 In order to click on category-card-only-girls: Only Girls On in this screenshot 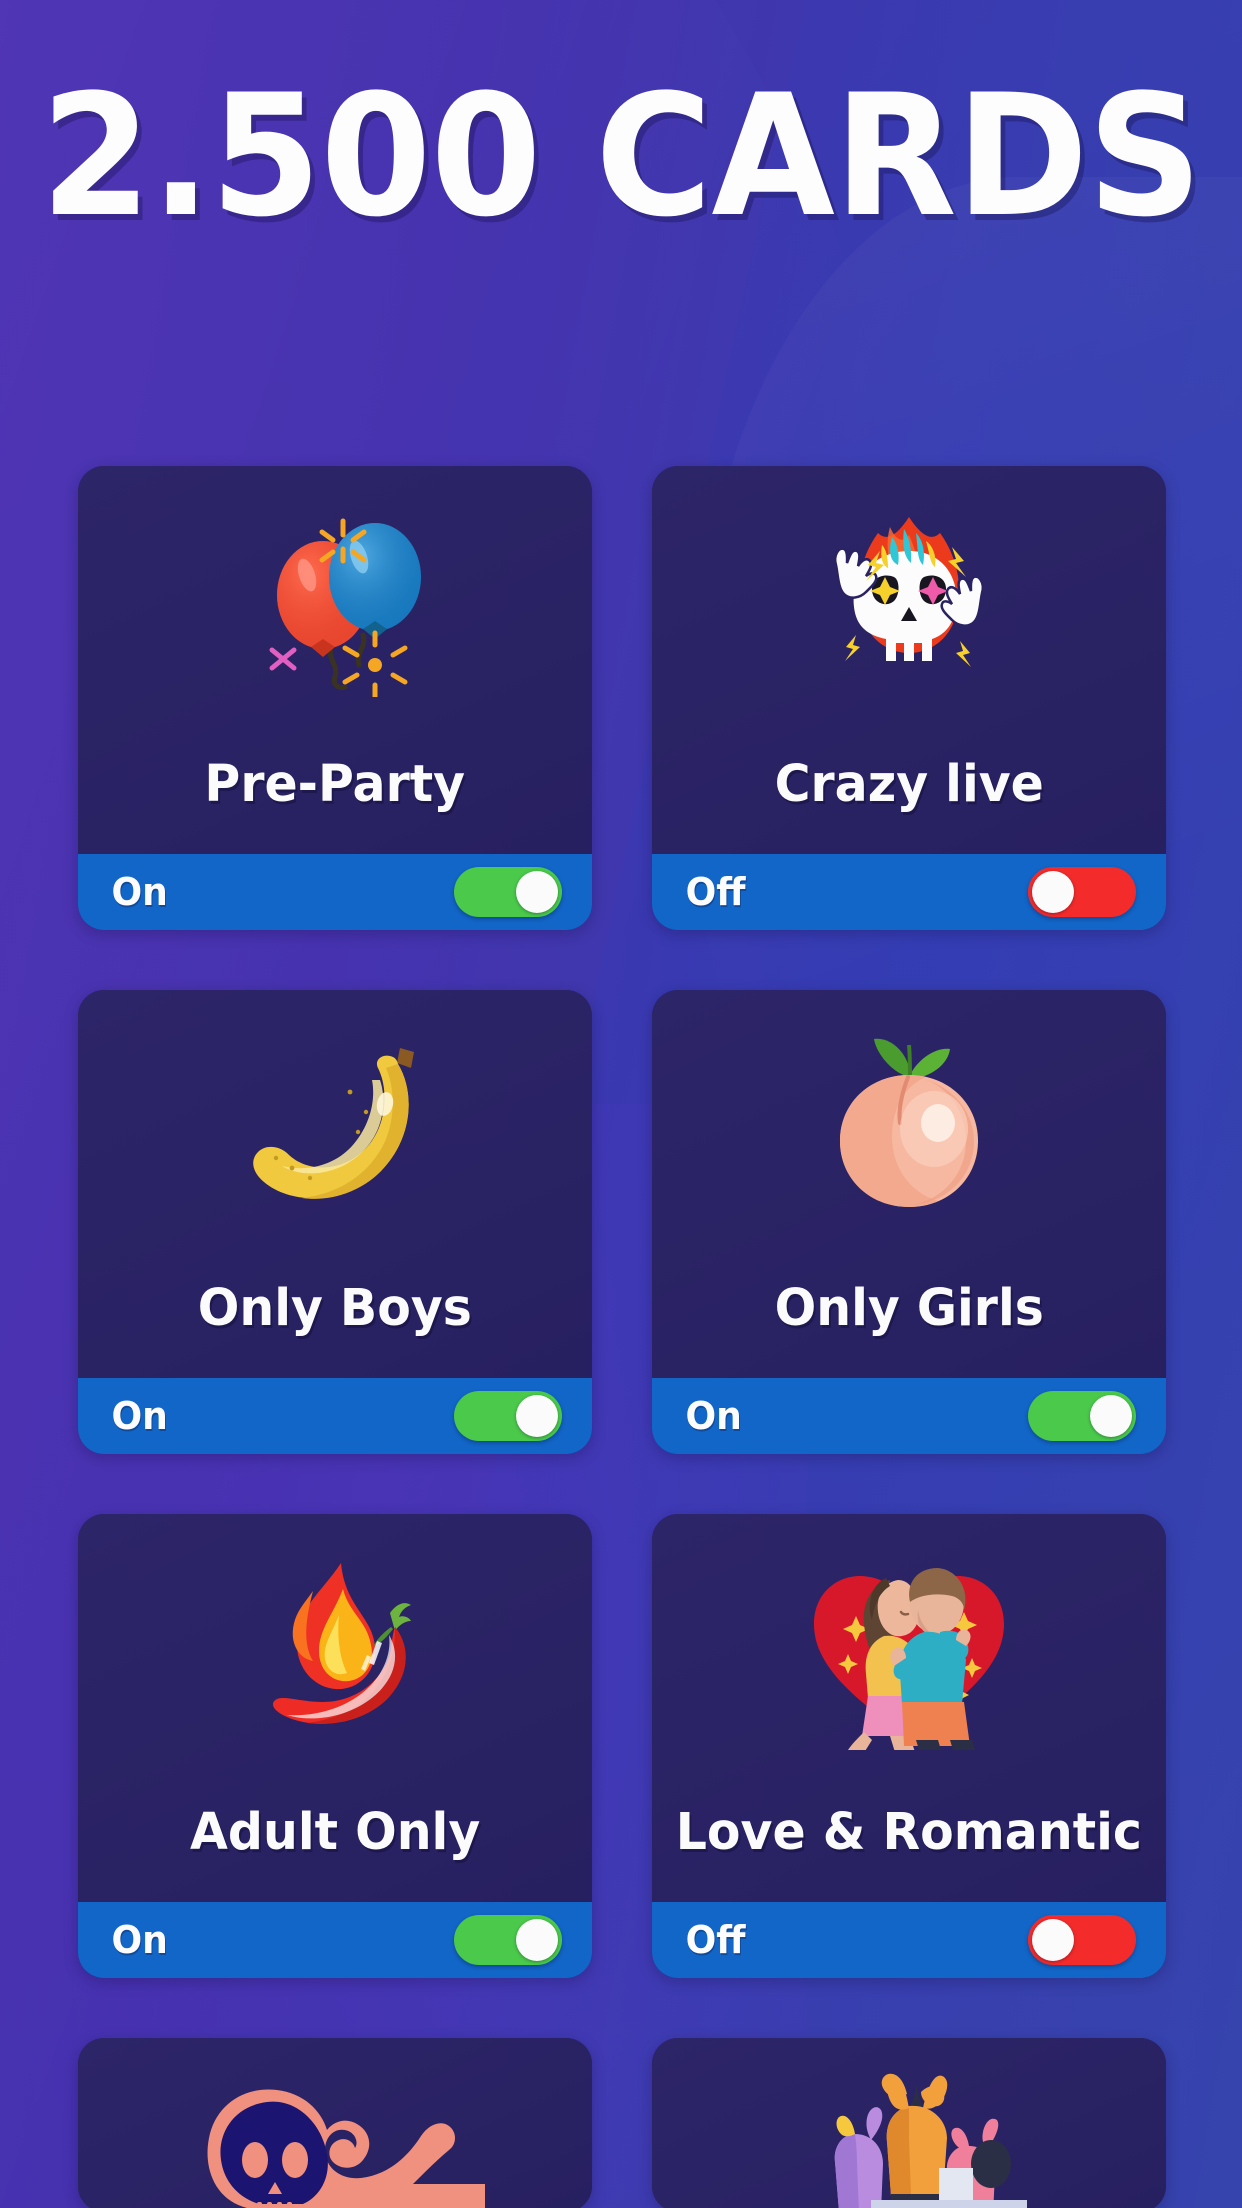, I will do `click(909, 1222)`.